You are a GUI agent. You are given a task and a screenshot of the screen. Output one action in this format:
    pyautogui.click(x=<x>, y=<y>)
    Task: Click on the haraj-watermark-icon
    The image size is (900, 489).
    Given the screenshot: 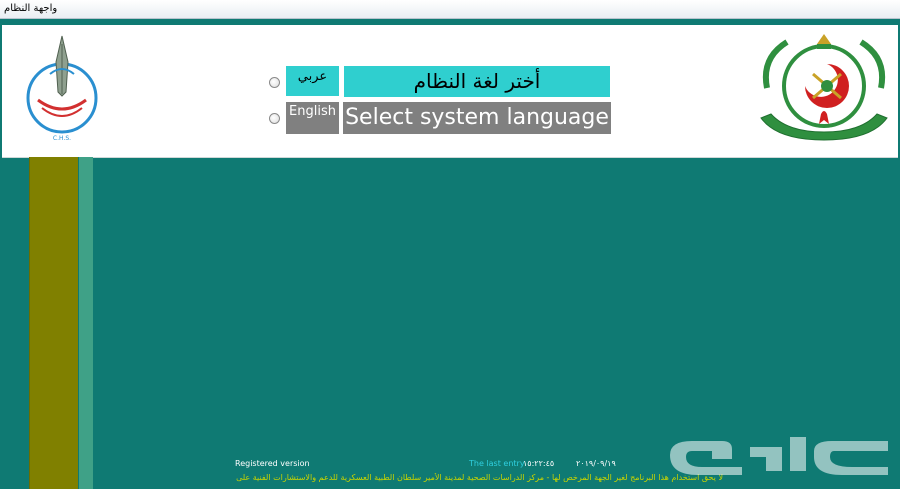 What is the action you would take?
    pyautogui.click(x=779, y=456)
    